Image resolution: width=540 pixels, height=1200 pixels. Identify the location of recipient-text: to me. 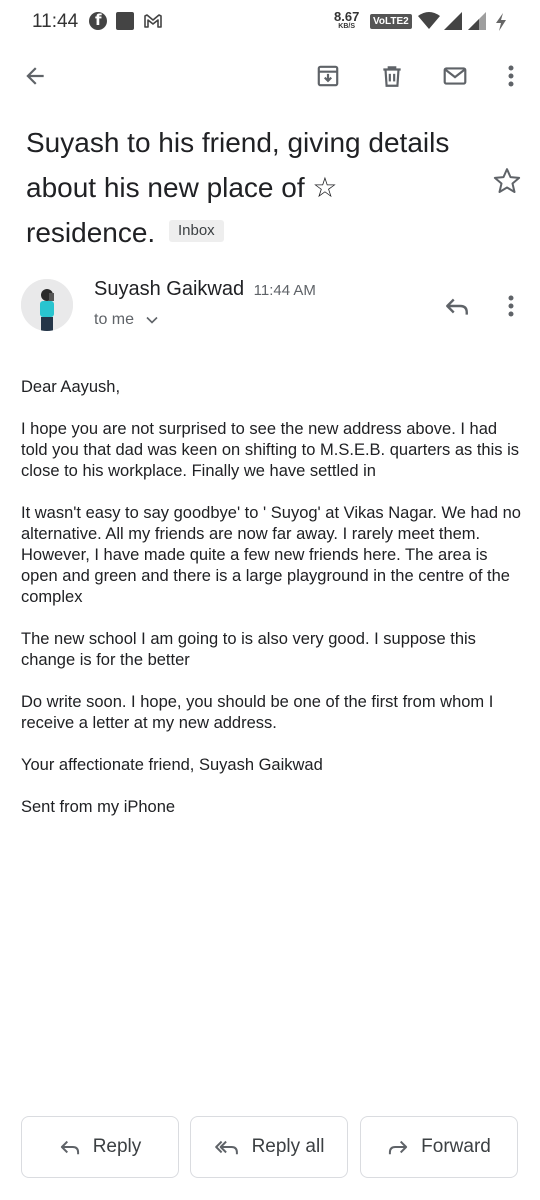
(114, 319).